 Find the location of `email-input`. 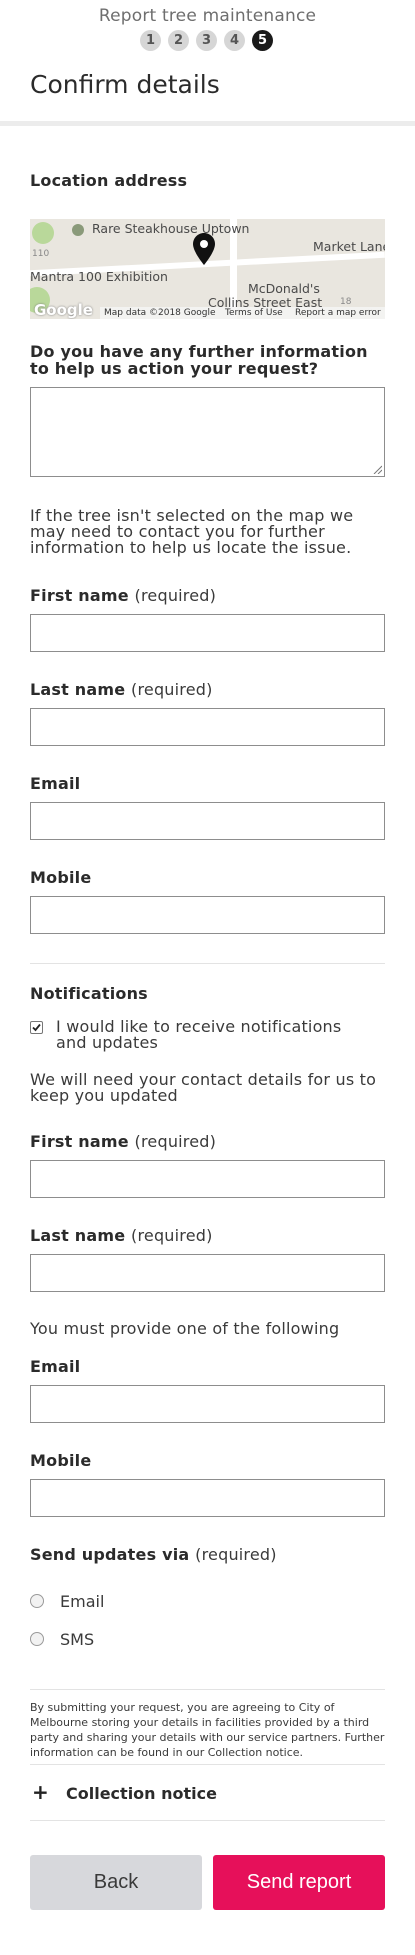

email-input is located at coordinates (207, 821).